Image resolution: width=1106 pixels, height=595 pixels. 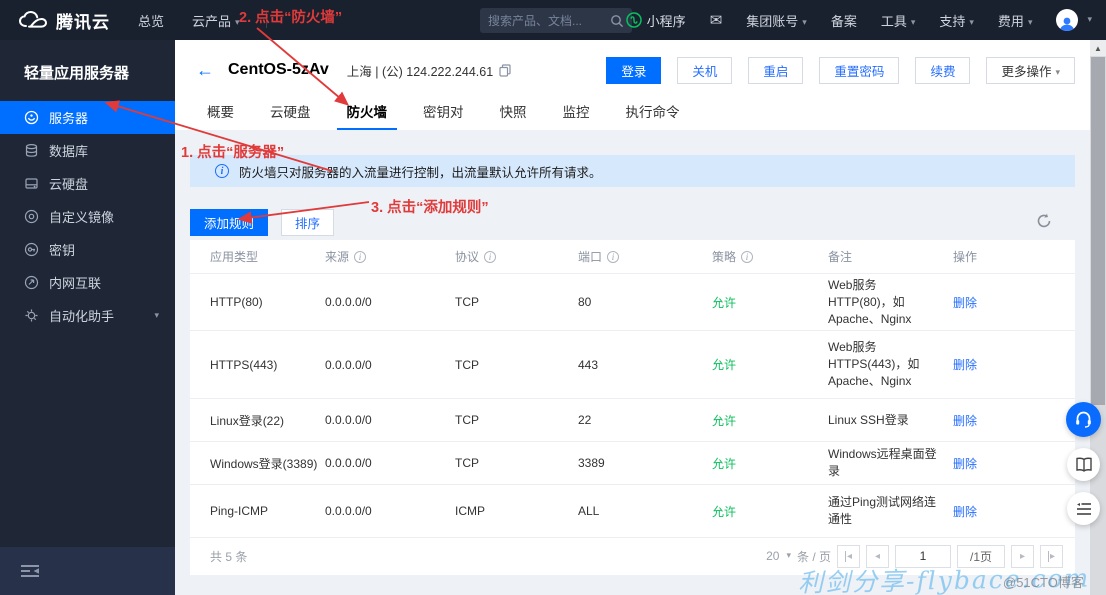 I want to click on sidebar-item-database: 数据库, so click(x=87, y=150).